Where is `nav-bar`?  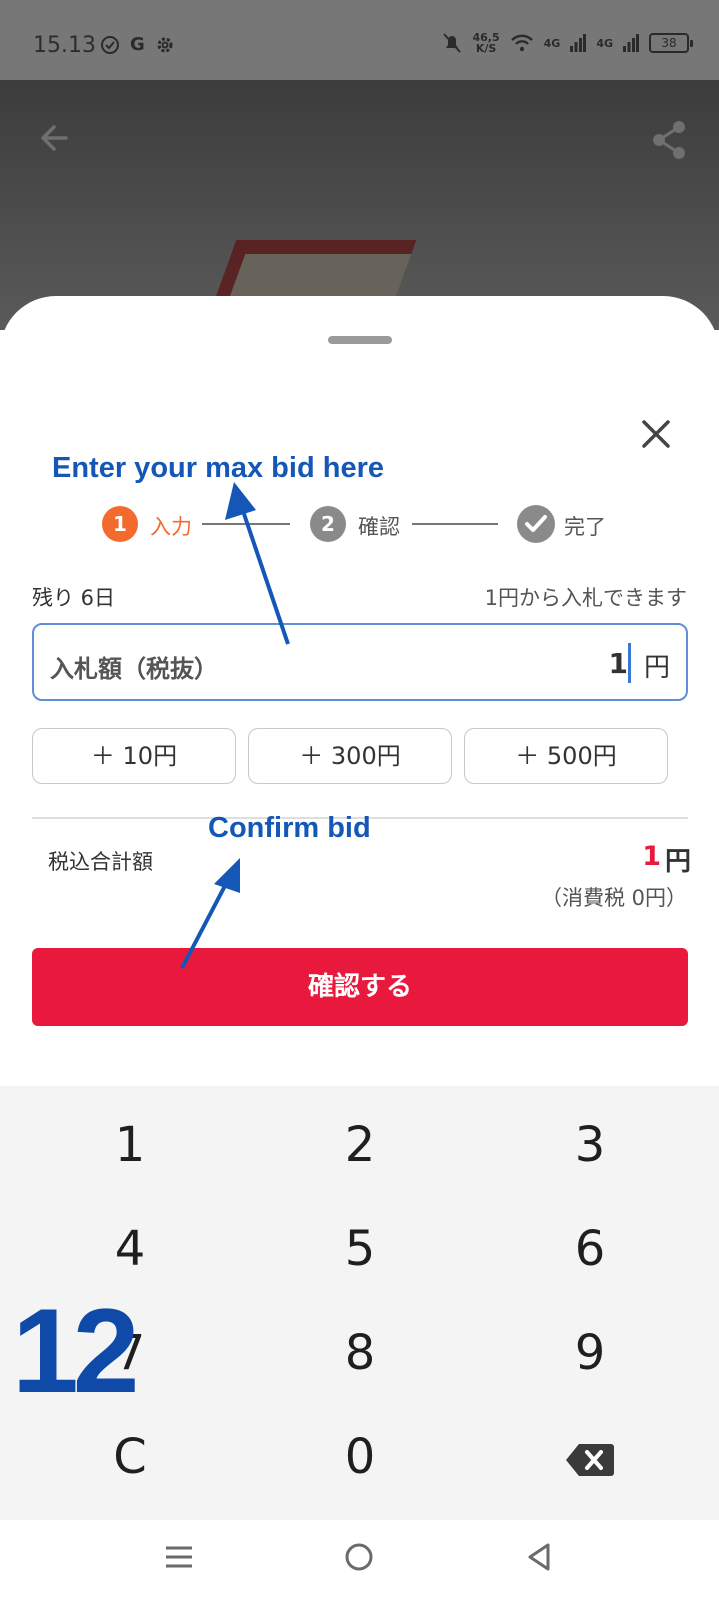 nav-bar is located at coordinates (359, 1560).